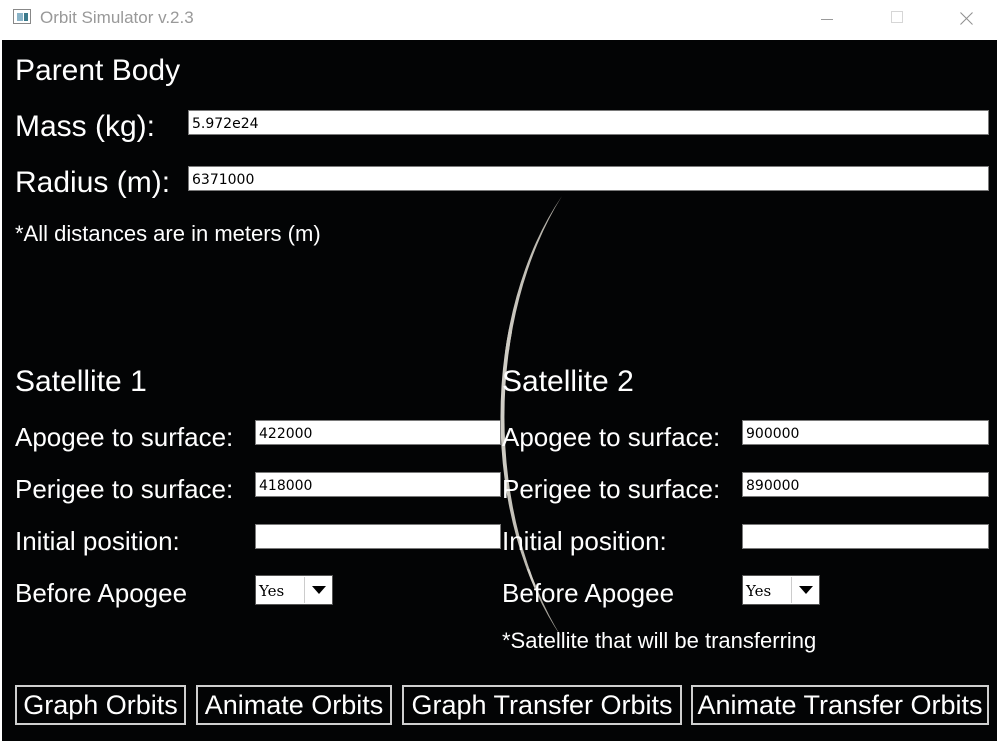 The height and width of the screenshot is (741, 999). What do you see at coordinates (896, 19) in the screenshot?
I see `maximize-icon` at bounding box center [896, 19].